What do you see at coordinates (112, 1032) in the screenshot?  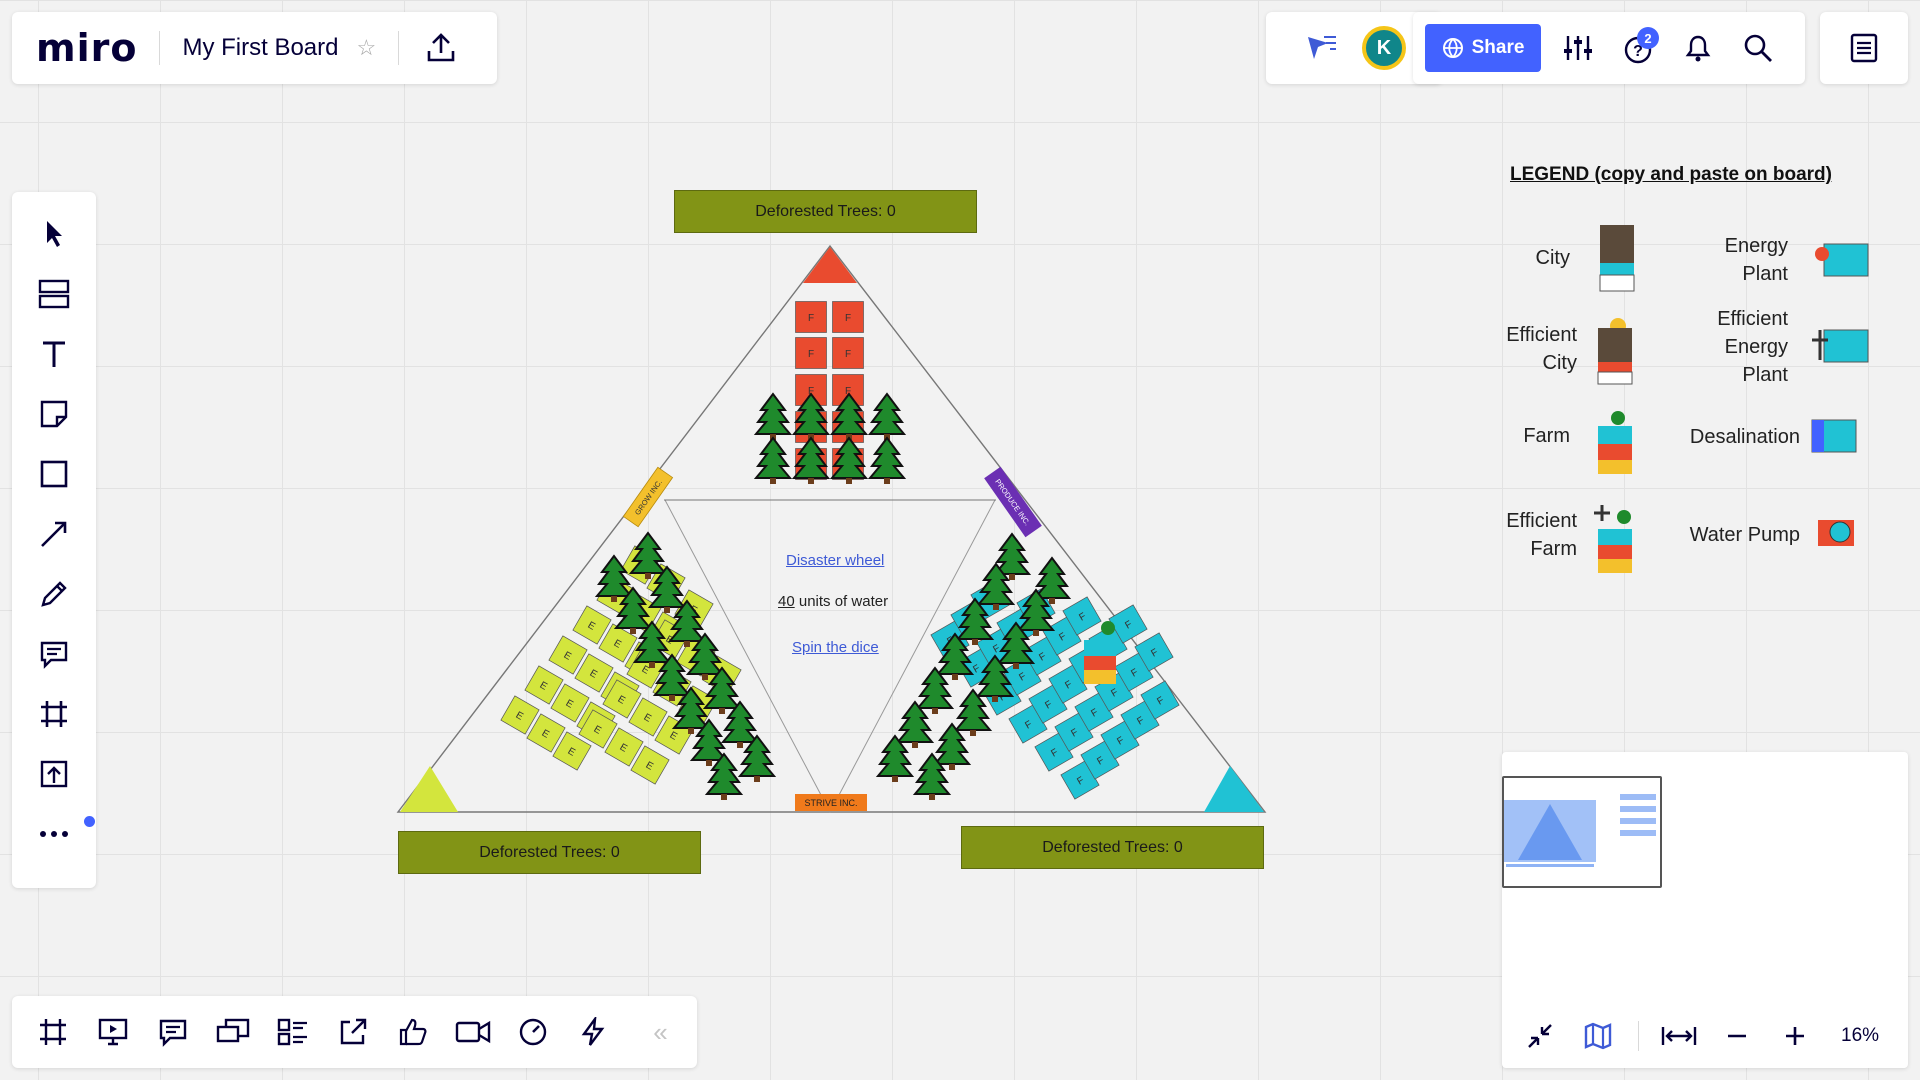 I see `presentation-icon` at bounding box center [112, 1032].